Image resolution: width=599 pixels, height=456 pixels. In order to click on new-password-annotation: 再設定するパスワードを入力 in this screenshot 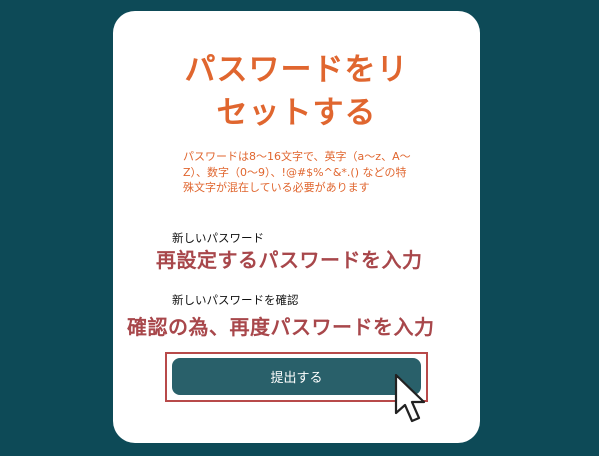, I will do `click(289, 258)`.